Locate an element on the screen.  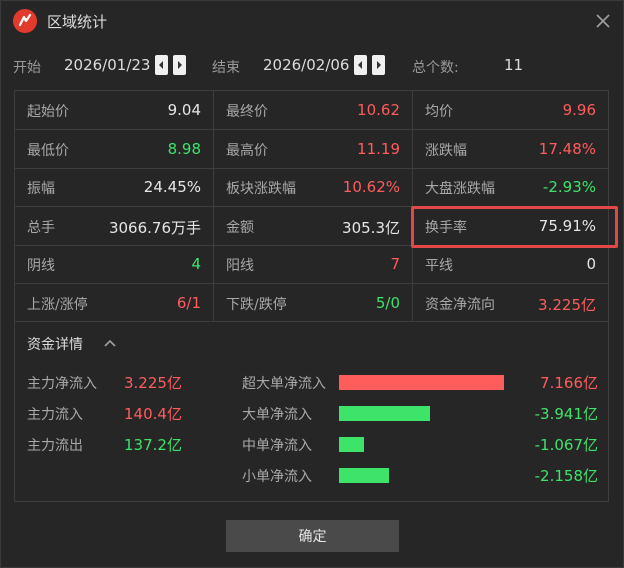
stat-cell: 均价 9.96 is located at coordinates (510, 110).